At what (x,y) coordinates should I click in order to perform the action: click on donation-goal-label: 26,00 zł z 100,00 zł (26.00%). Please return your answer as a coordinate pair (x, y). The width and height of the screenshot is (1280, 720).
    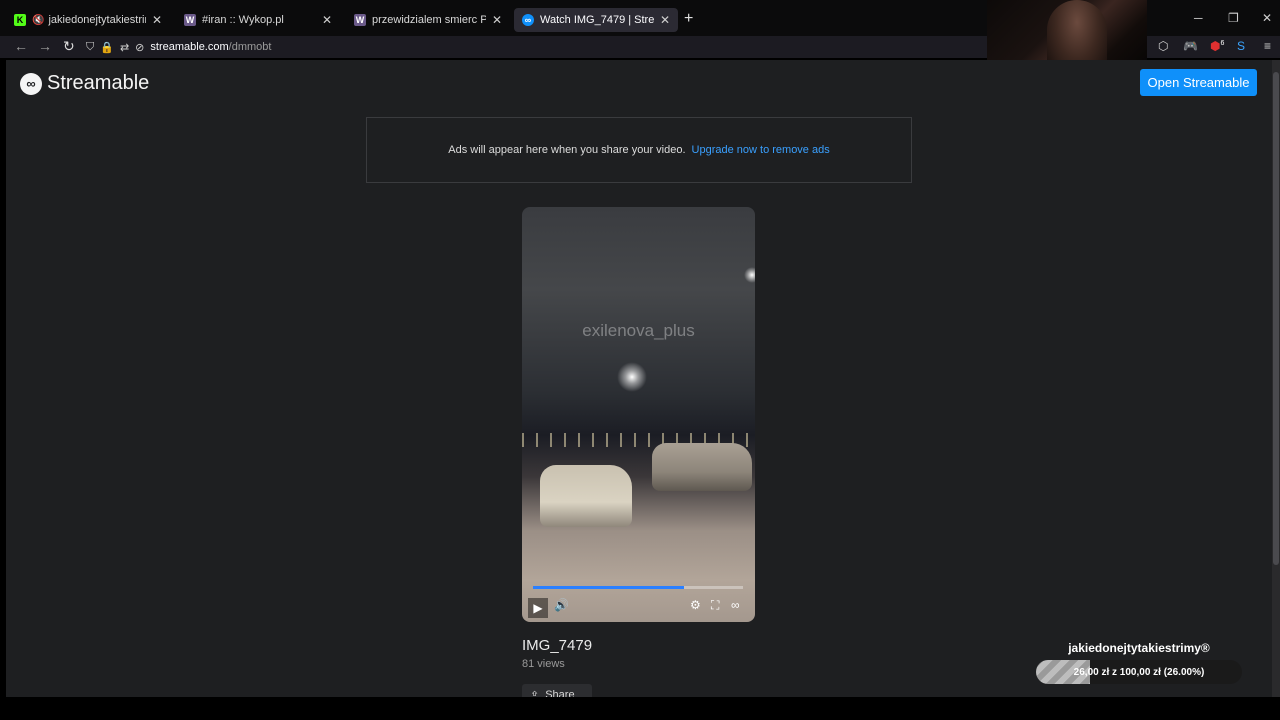
    Looking at the image, I should click on (1139, 672).